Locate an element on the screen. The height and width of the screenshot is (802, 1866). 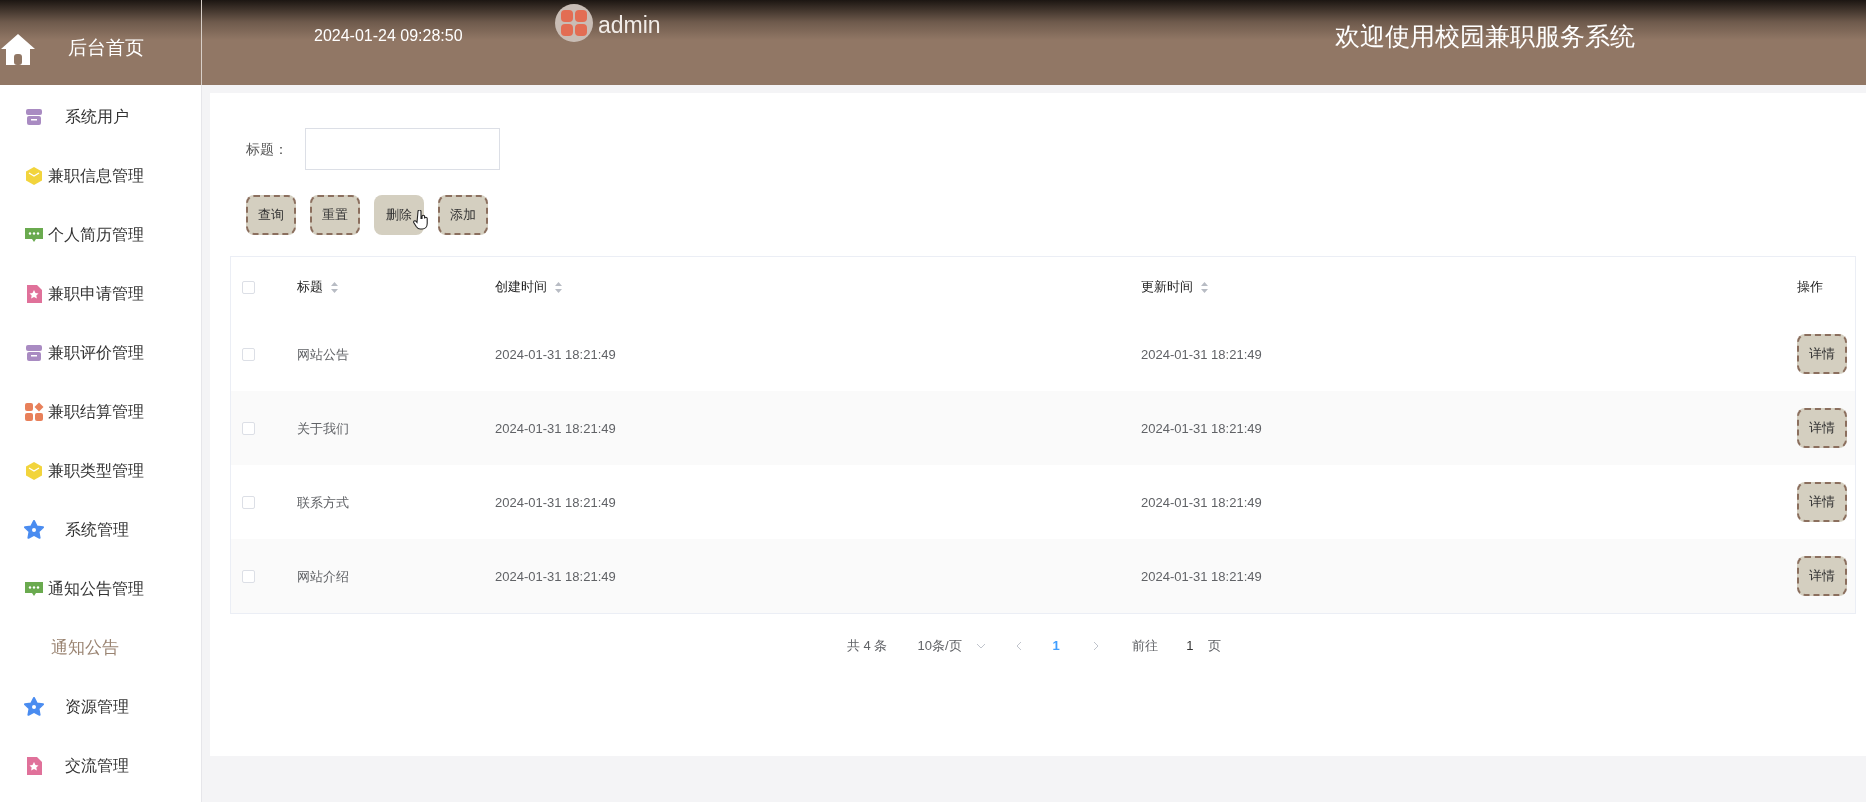
select-all-checkbox is located at coordinates (248, 287).